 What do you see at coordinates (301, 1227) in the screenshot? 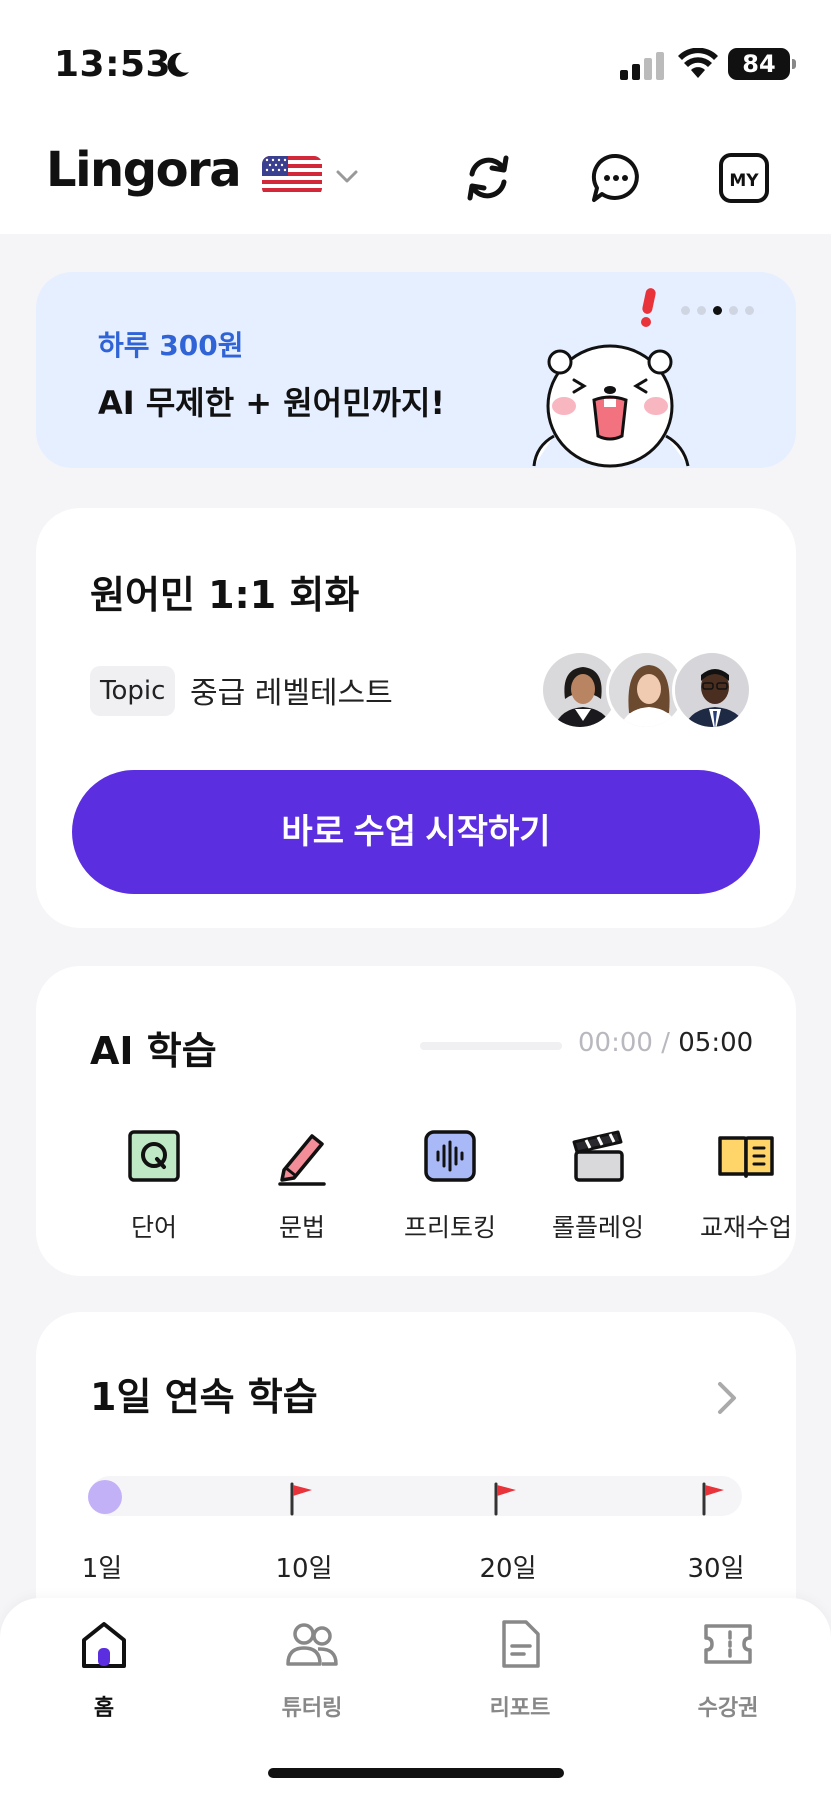
I see `ai-item-label: 문법` at bounding box center [301, 1227].